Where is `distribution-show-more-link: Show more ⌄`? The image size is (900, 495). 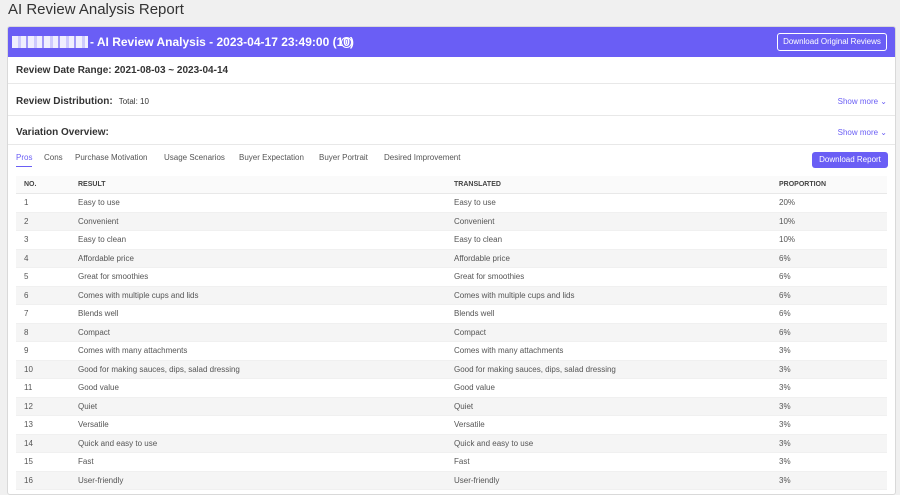 distribution-show-more-link: Show more ⌄ is located at coordinates (862, 101).